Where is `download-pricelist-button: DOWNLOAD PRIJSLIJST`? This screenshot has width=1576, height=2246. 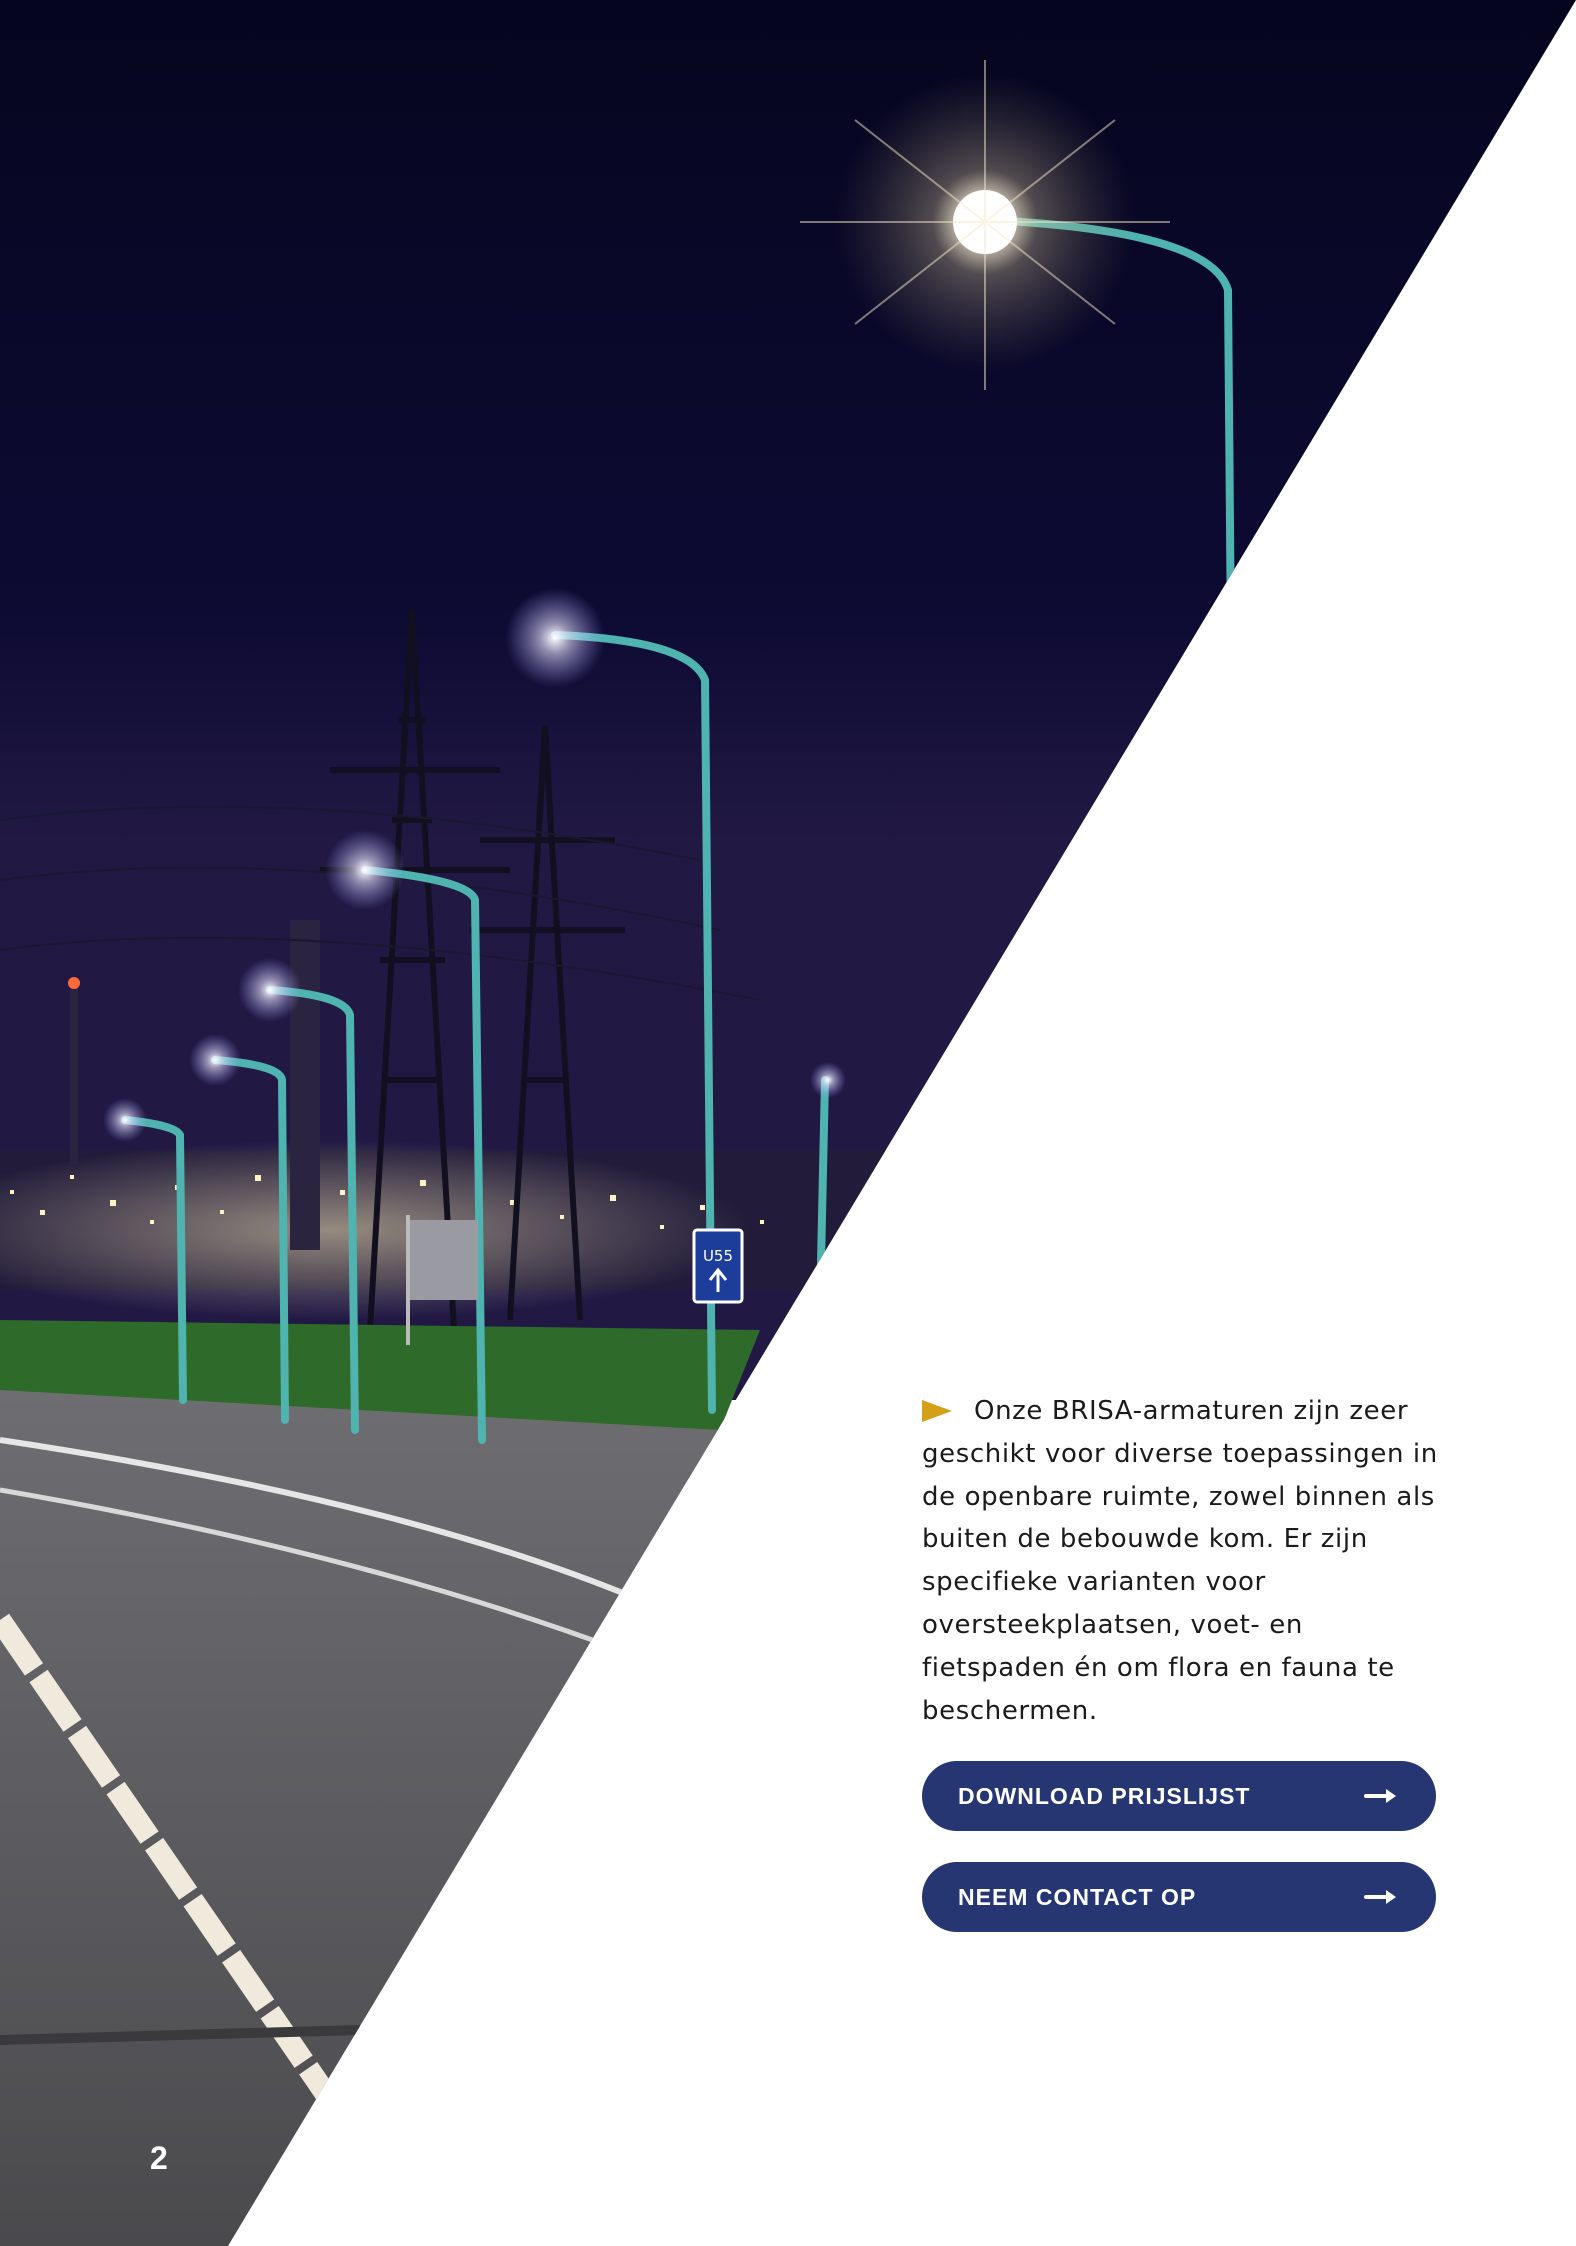
download-pricelist-button: DOWNLOAD PRIJSLIJST is located at coordinates (1179, 1796).